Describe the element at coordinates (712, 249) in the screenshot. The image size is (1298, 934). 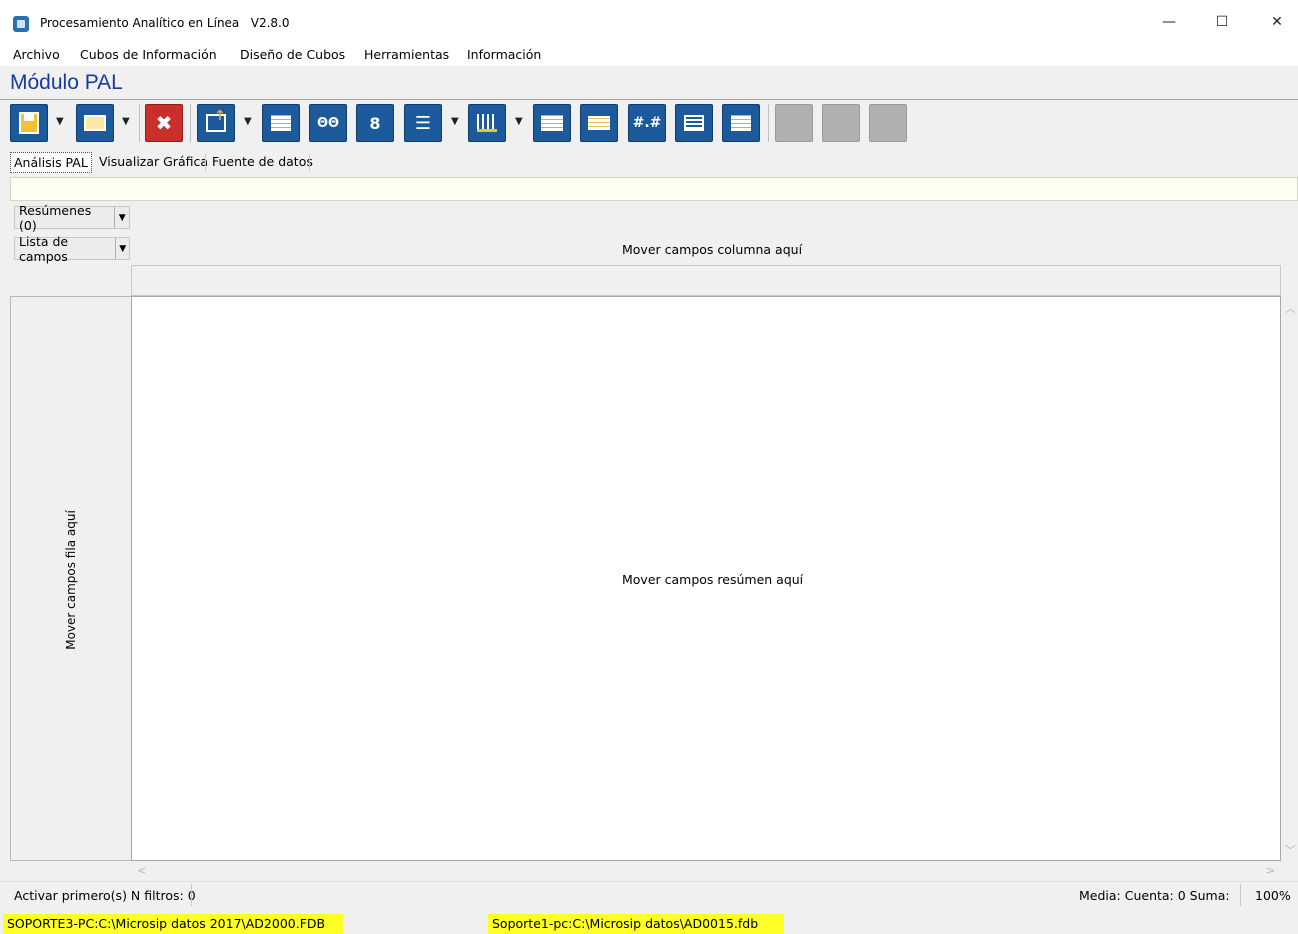
I see `column-drop-area: Mover campos columna aquí` at that location.